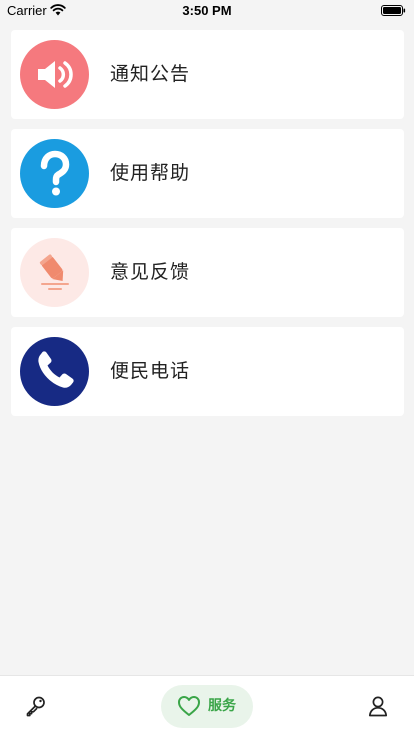 This screenshot has width=414, height=736. Describe the element at coordinates (150, 74) in the screenshot. I see `menu-label: 通知公告` at that location.